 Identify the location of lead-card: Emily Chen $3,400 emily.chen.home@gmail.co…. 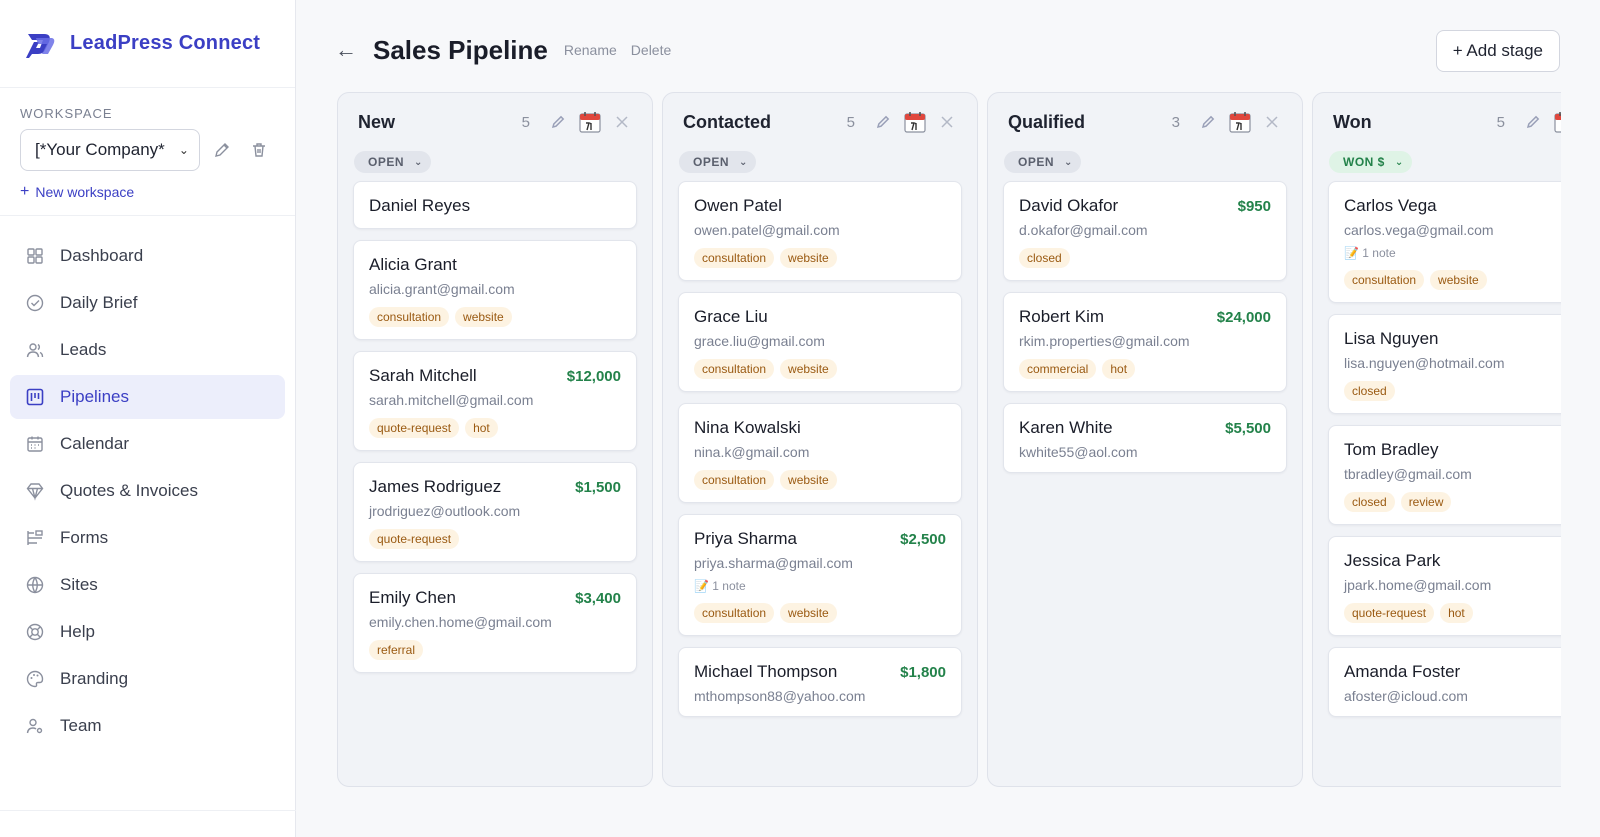
(495, 623).